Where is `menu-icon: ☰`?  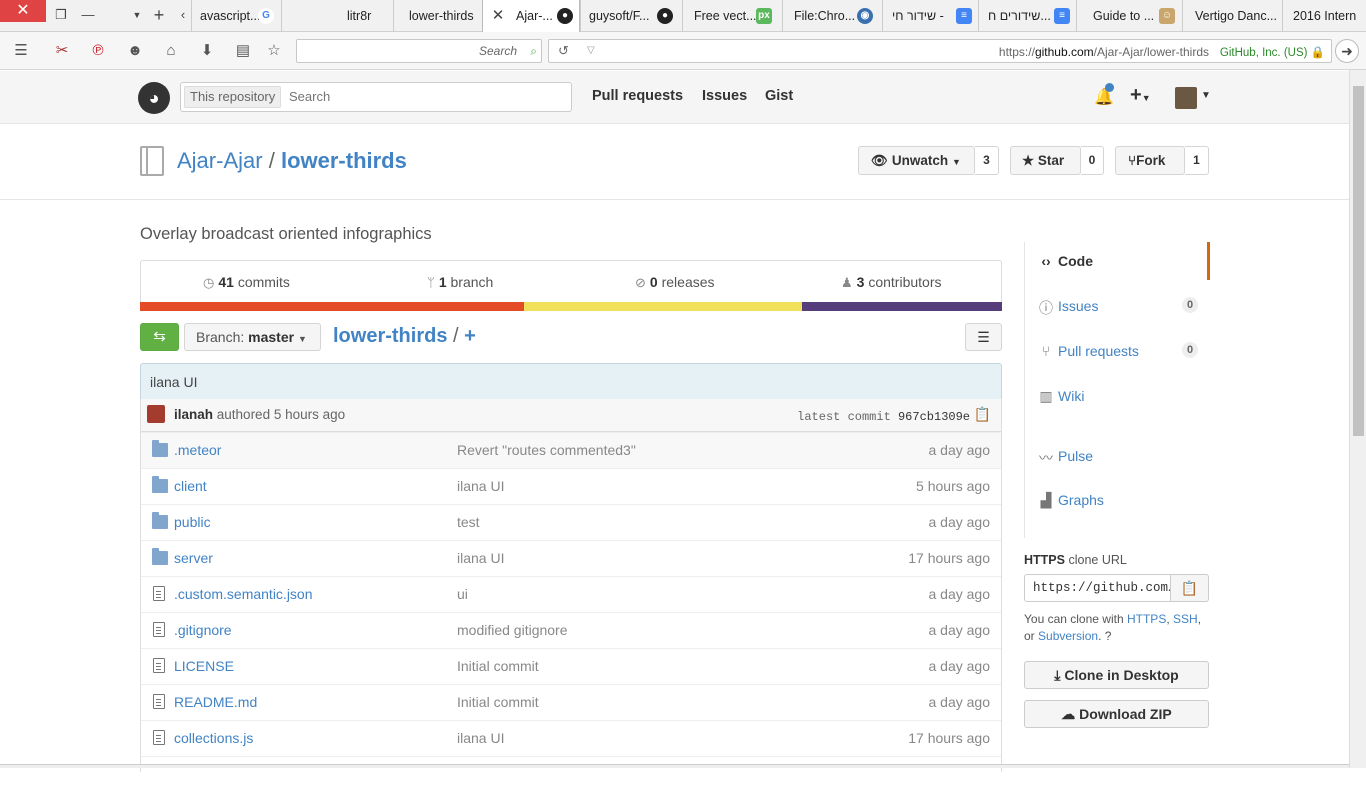
menu-icon: ☰ is located at coordinates (21, 51).